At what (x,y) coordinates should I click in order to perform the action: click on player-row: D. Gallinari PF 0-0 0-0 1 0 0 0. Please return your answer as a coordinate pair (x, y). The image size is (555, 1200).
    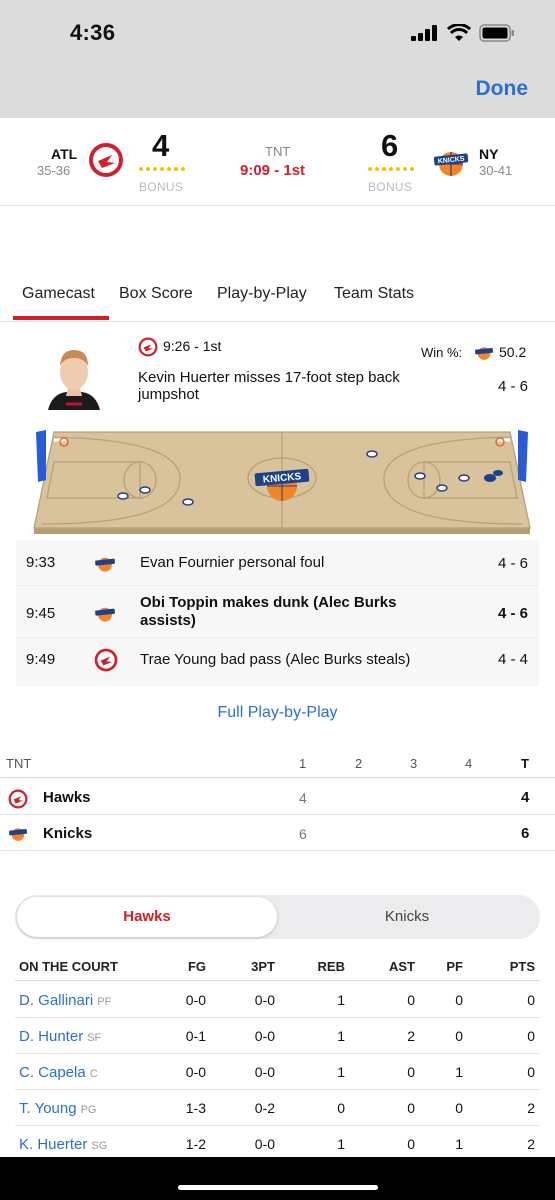
    Looking at the image, I should click on (277, 1000).